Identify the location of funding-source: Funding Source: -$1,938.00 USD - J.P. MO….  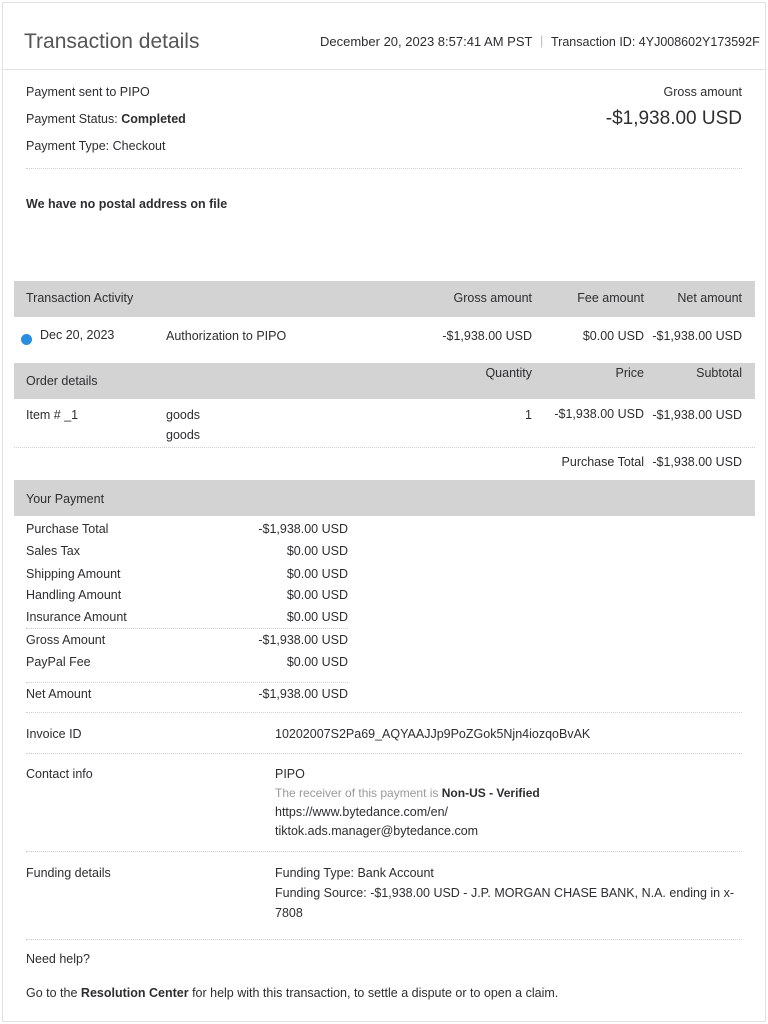
(504, 893).